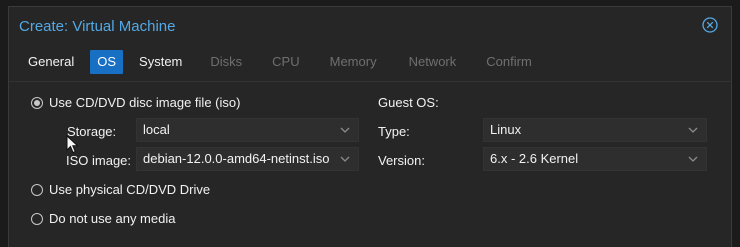 This screenshot has width=740, height=247. What do you see at coordinates (50, 62) in the screenshot?
I see `tab-general: General` at bounding box center [50, 62].